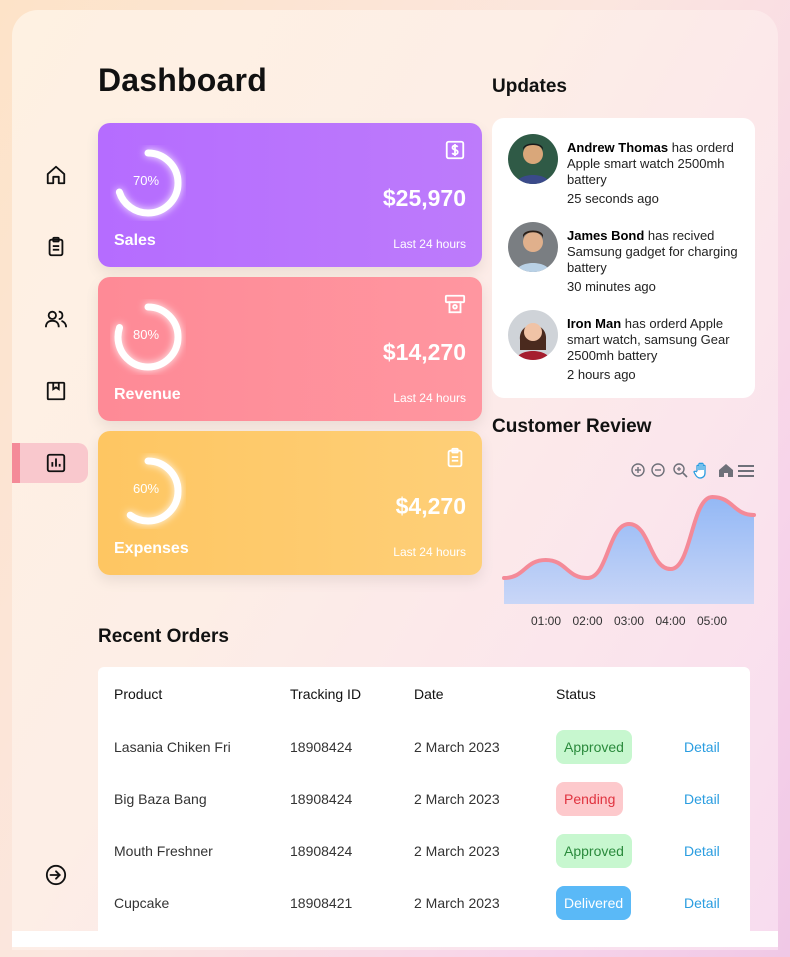  What do you see at coordinates (638, 470) in the screenshot?
I see `zoom-in-icon` at bounding box center [638, 470].